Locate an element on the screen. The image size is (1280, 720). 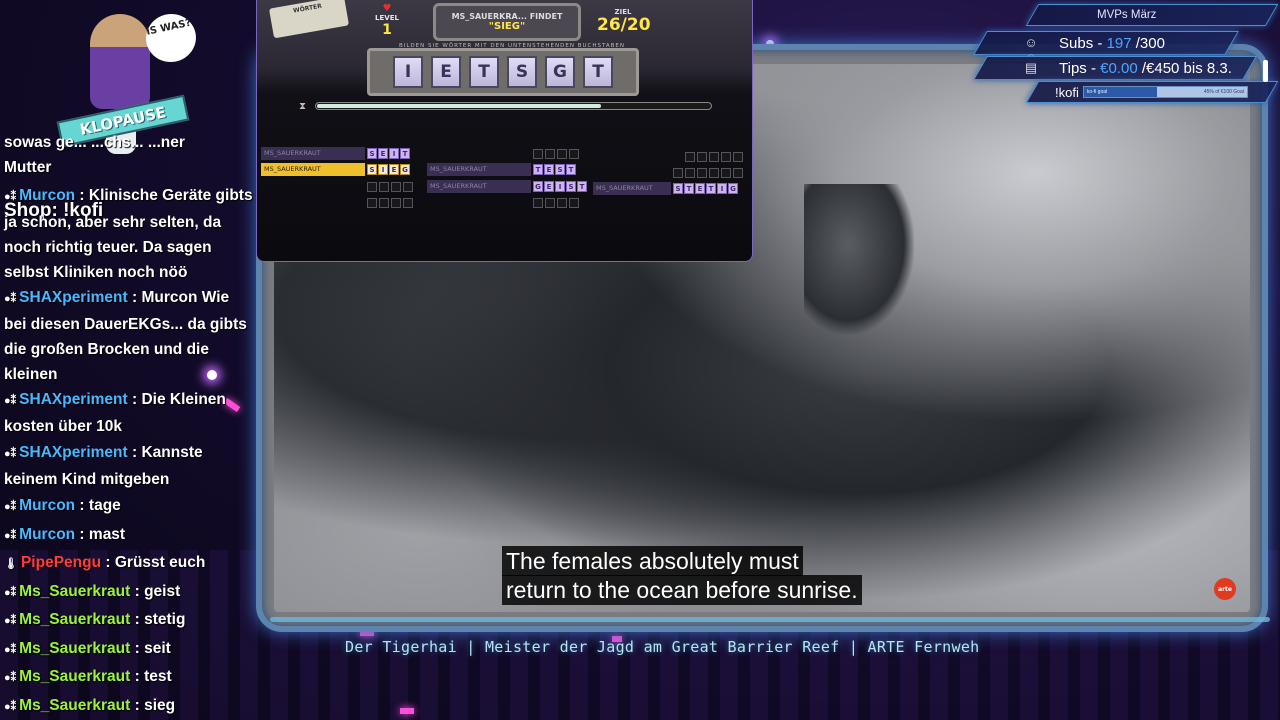
speech-bubble: IS WAS? is located at coordinates (171, 38).